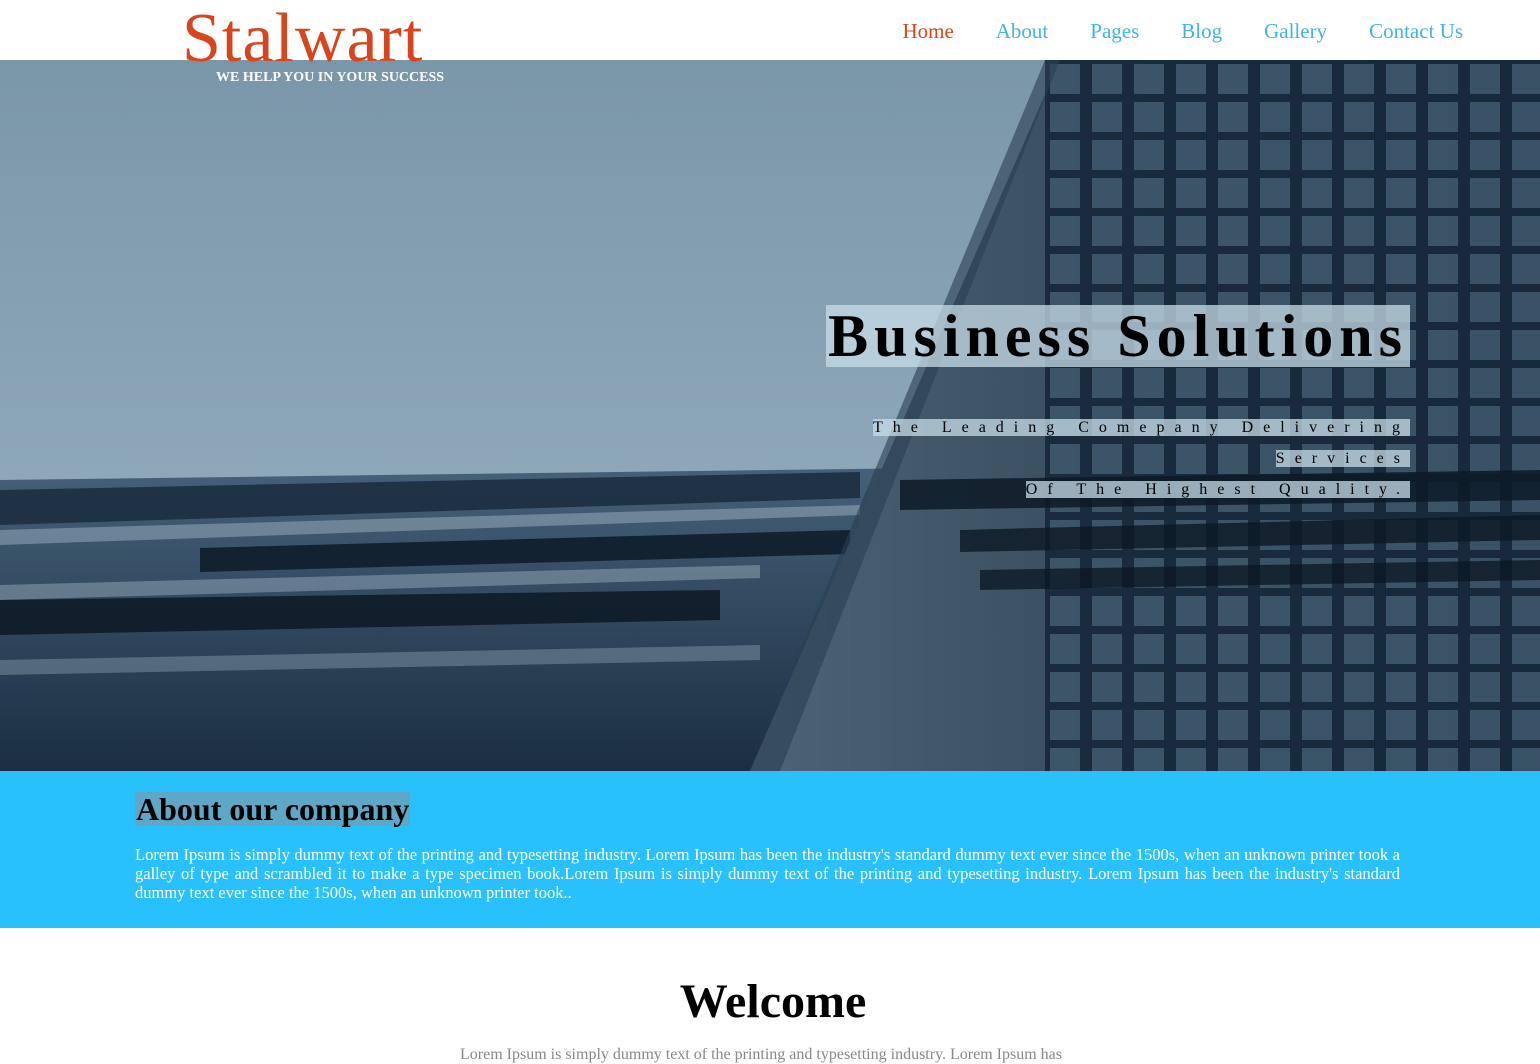 Image resolution: width=1540 pixels, height=1064 pixels. Describe the element at coordinates (1022, 31) in the screenshot. I see `nav-about-link: About` at that location.